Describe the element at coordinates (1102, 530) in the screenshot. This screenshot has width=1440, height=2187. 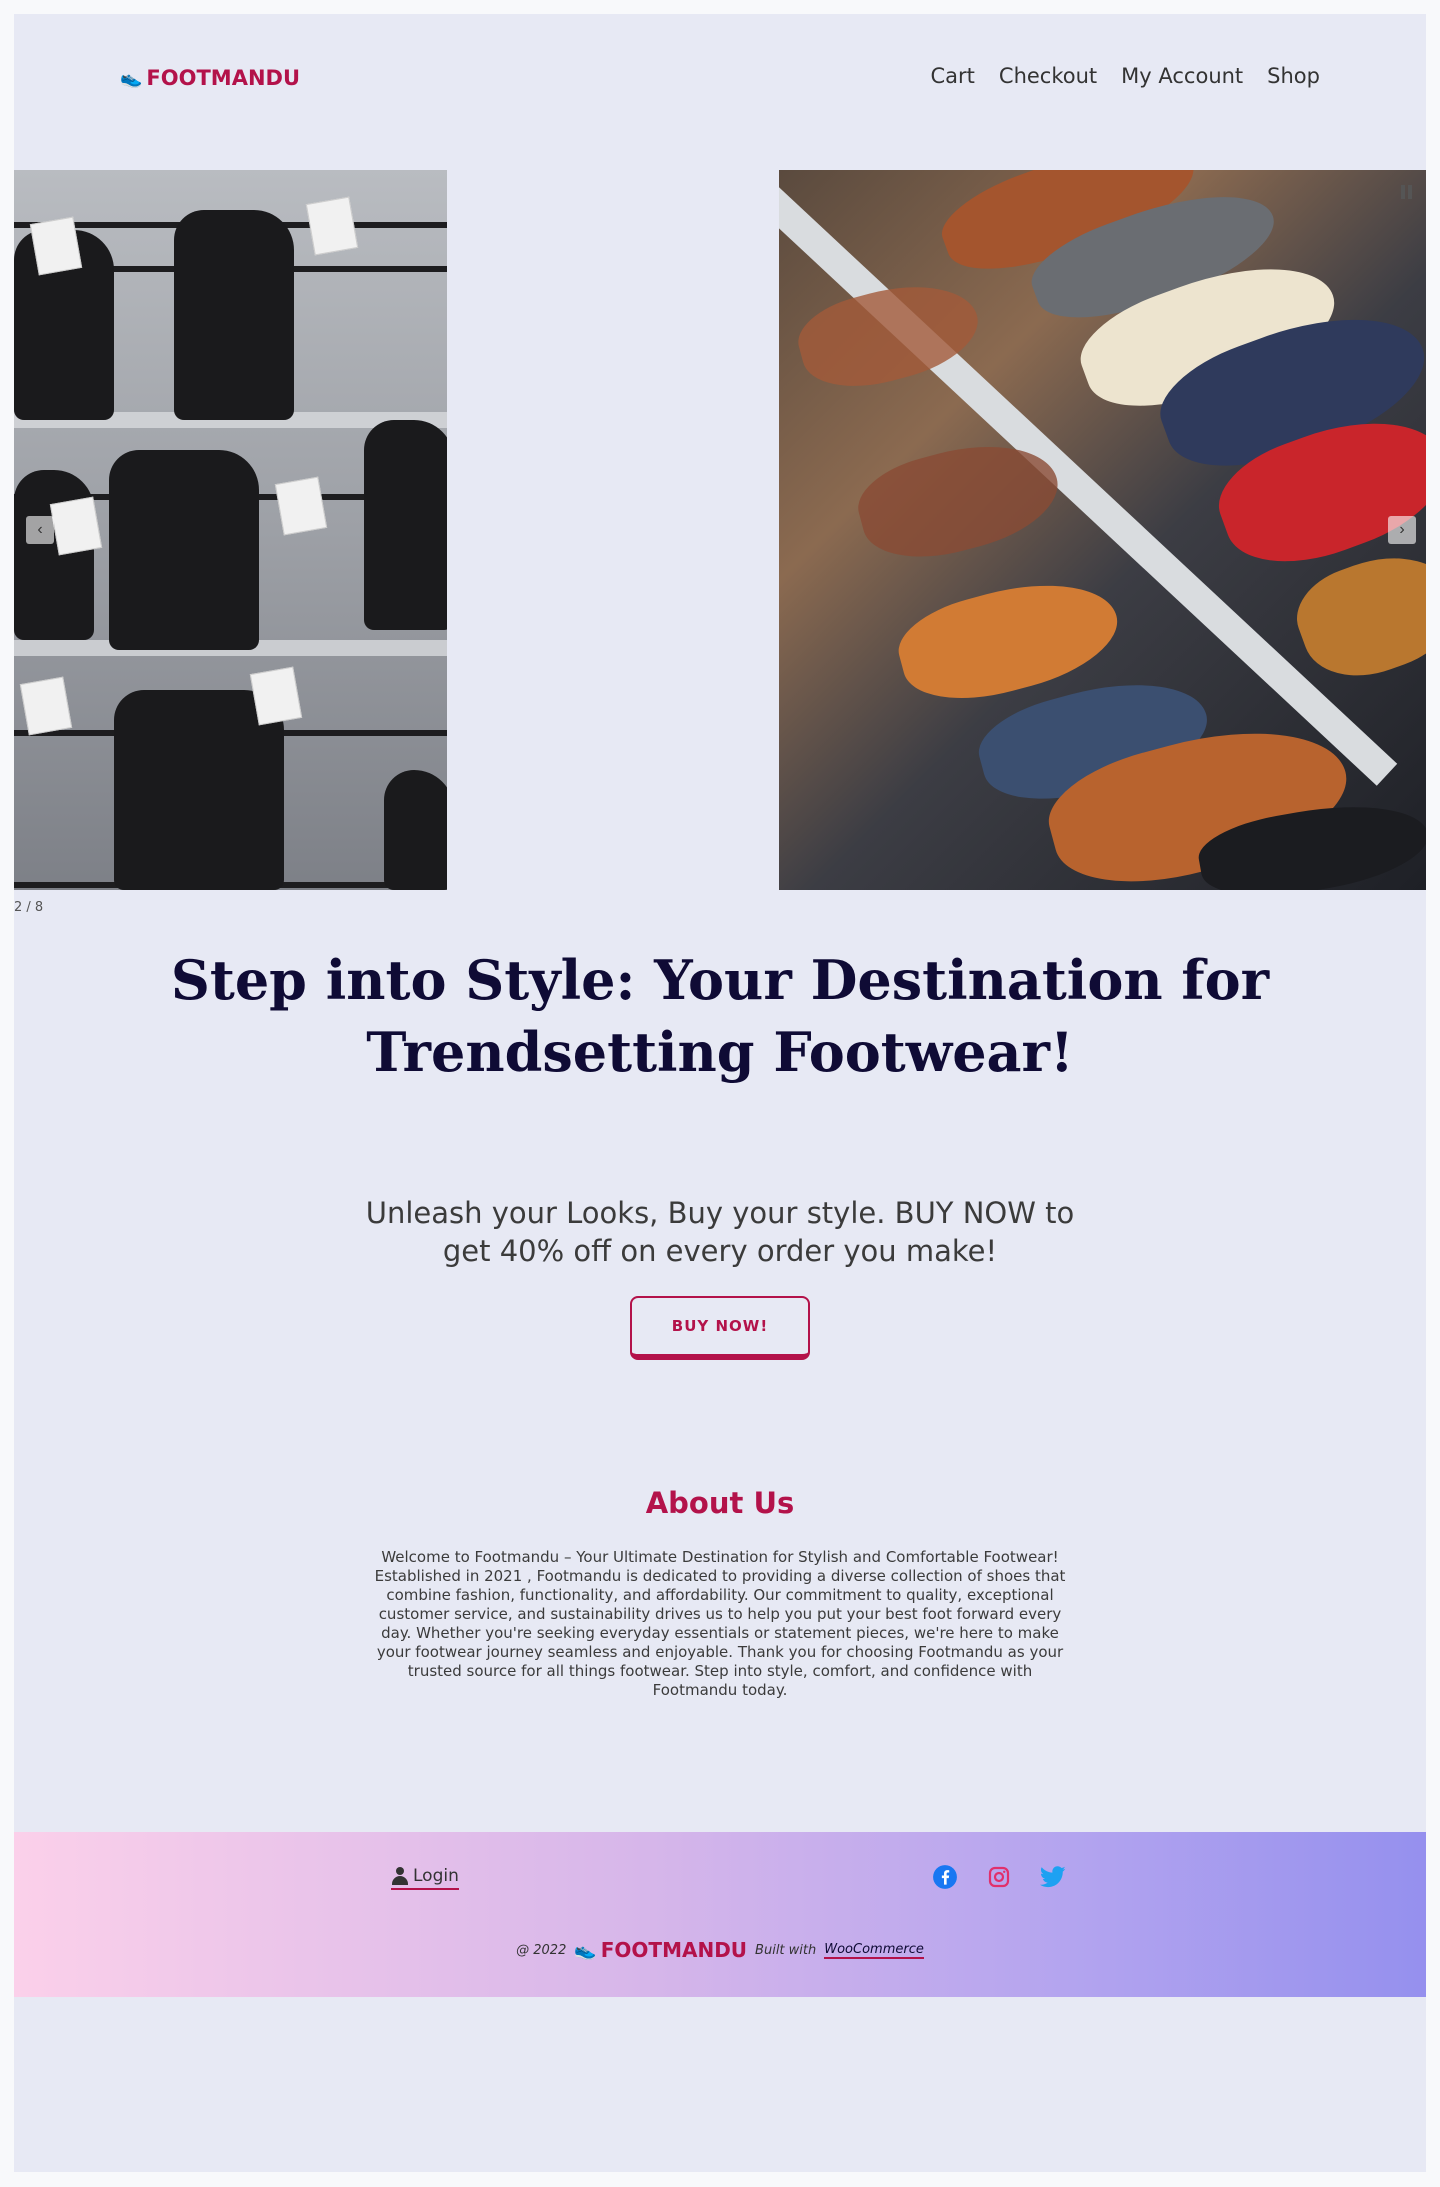
I see `slide-shoes-image` at that location.